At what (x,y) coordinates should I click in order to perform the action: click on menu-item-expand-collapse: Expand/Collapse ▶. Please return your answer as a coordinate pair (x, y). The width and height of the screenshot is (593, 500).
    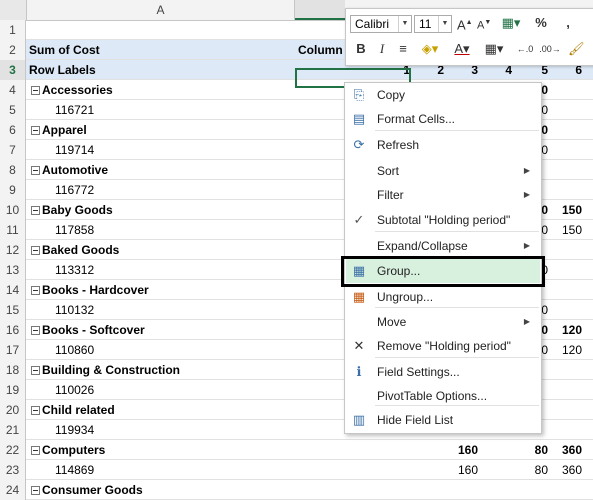
    Looking at the image, I should click on (443, 246).